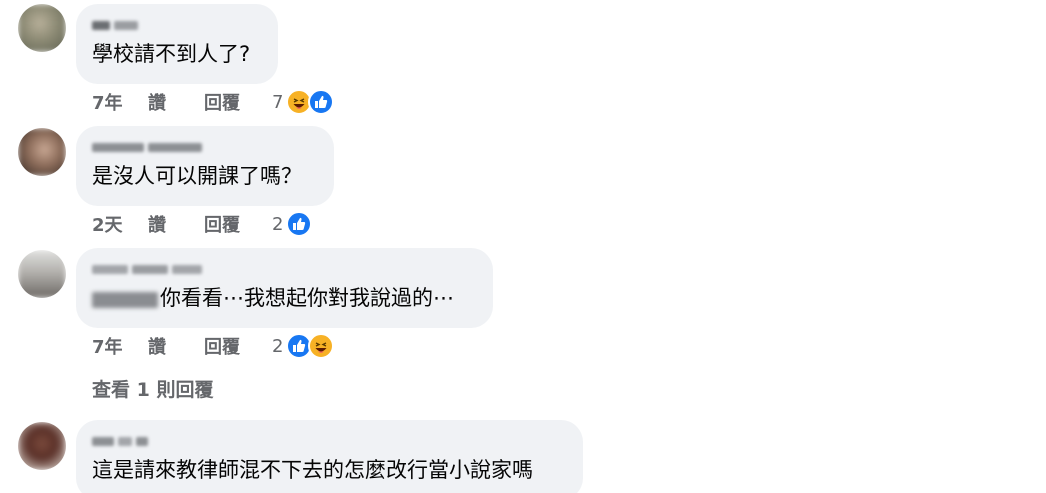 This screenshot has width=1046, height=493. Describe the element at coordinates (307, 298) in the screenshot. I see `comment-text-body: 你看看⋯我想起你對我說過的⋯` at that location.